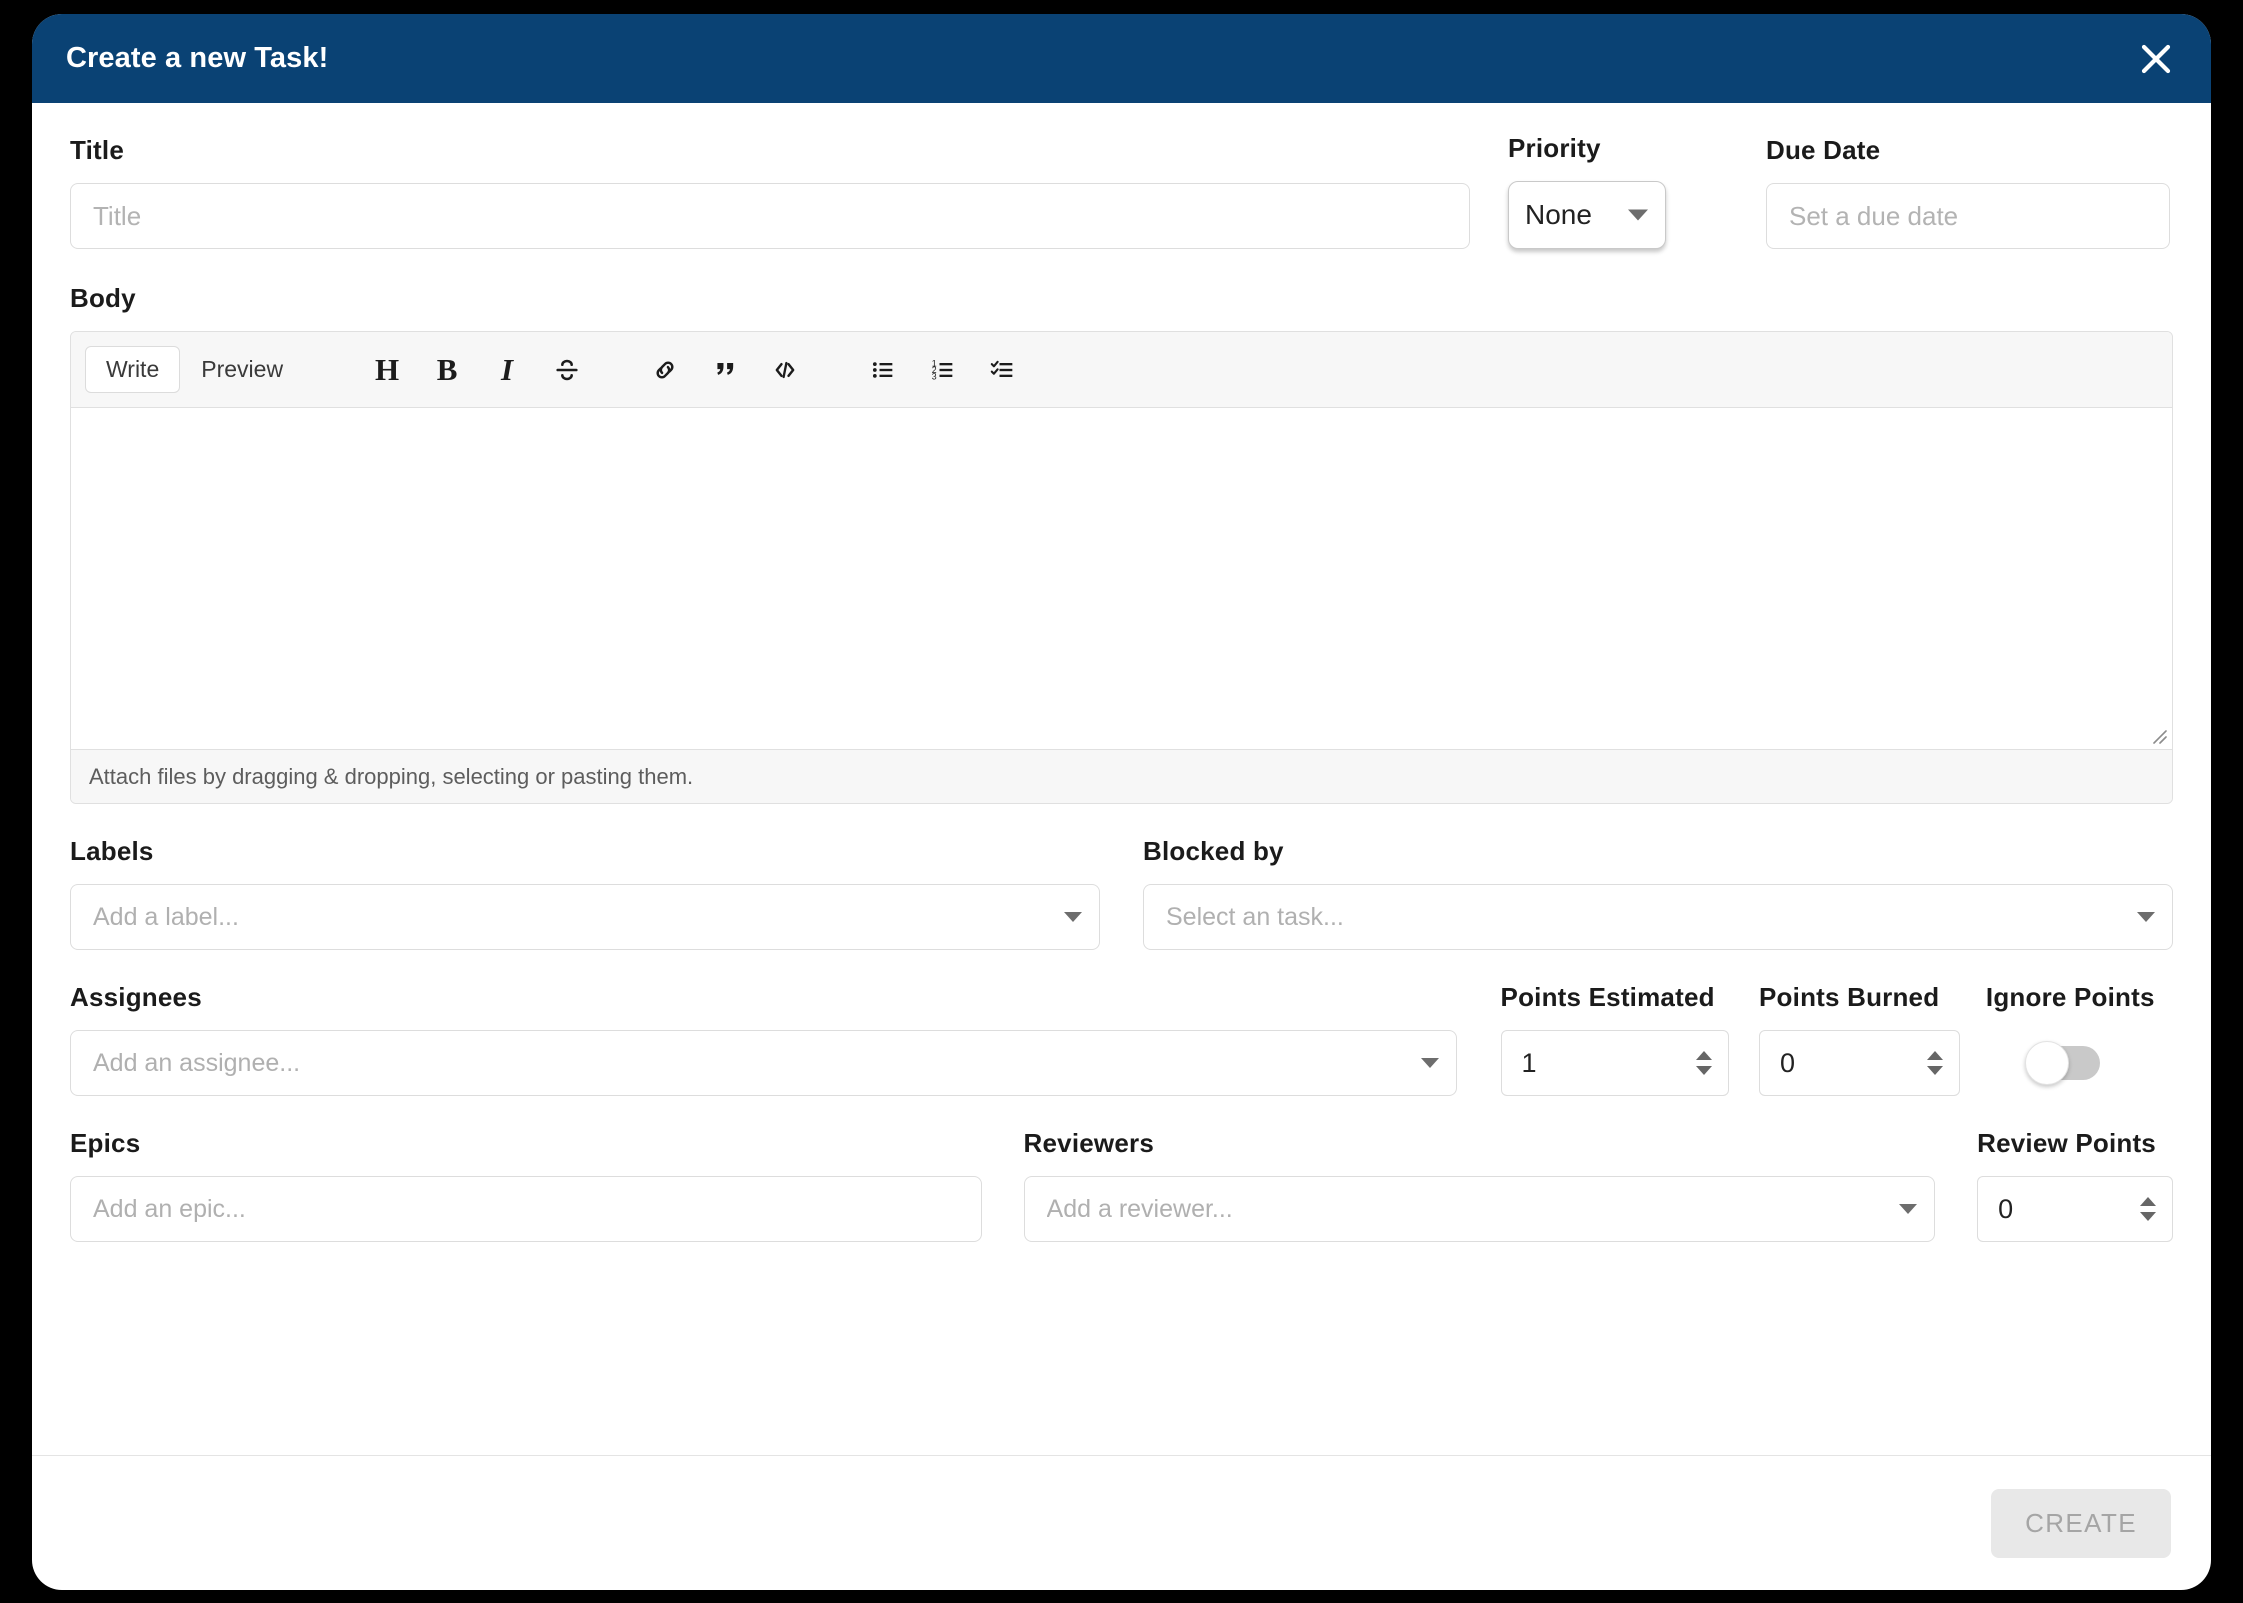 This screenshot has width=2243, height=1603. What do you see at coordinates (477, 370) in the screenshot?
I see `text-format-tool-group: H B I` at bounding box center [477, 370].